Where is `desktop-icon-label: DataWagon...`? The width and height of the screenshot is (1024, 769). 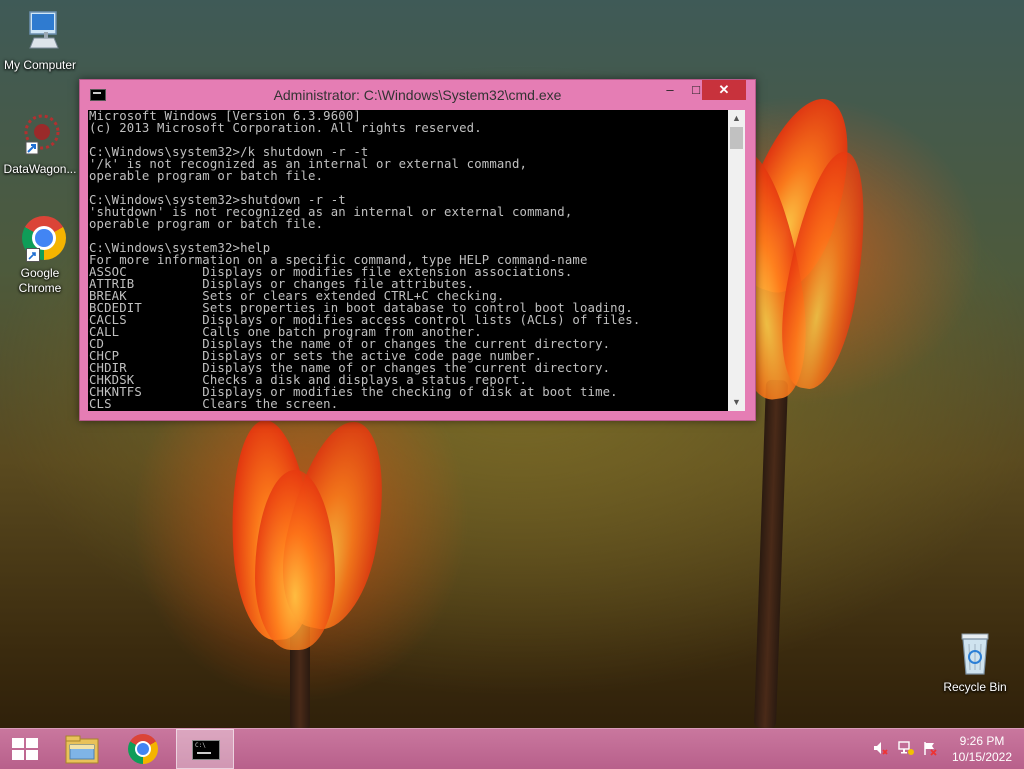 desktop-icon-label: DataWagon... is located at coordinates (40, 169).